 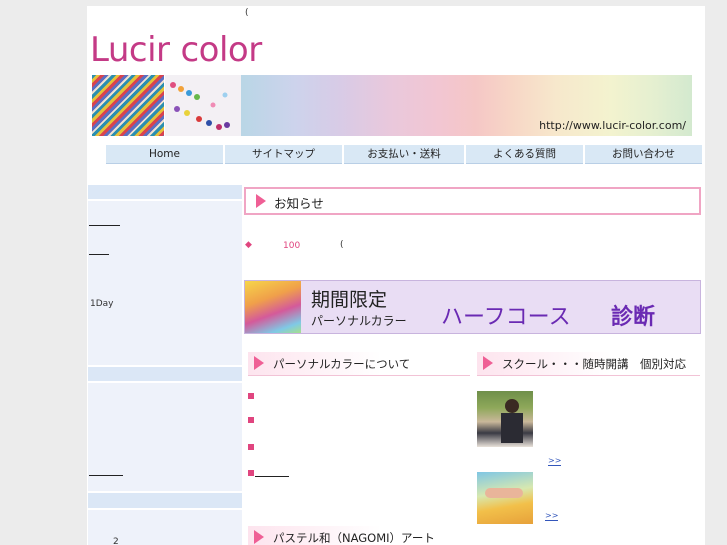 What do you see at coordinates (359, 321) in the screenshot?
I see `promo-subtitle: パーソナルカラー` at bounding box center [359, 321].